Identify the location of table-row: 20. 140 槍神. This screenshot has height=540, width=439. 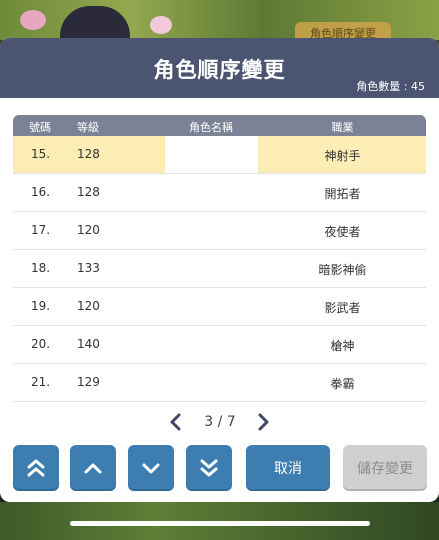
(219, 345).